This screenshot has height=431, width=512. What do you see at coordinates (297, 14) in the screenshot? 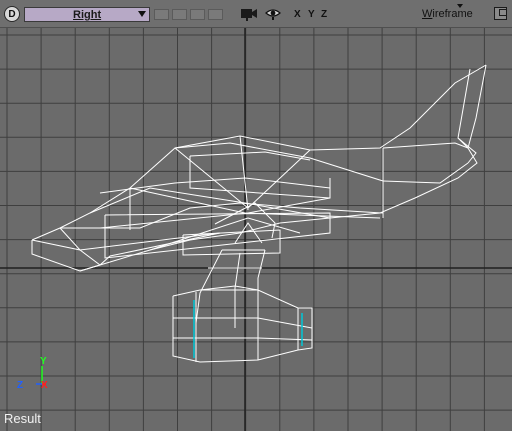
I see `axis-x-button: X` at bounding box center [297, 14].